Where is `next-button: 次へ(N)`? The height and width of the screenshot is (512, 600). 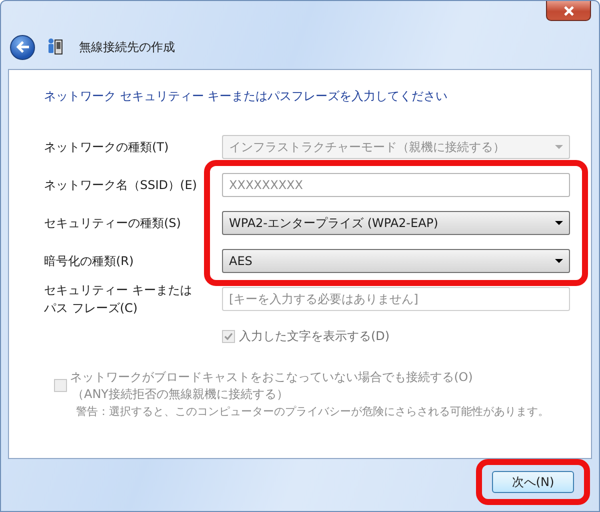 next-button: 次へ(N) is located at coordinates (533, 482).